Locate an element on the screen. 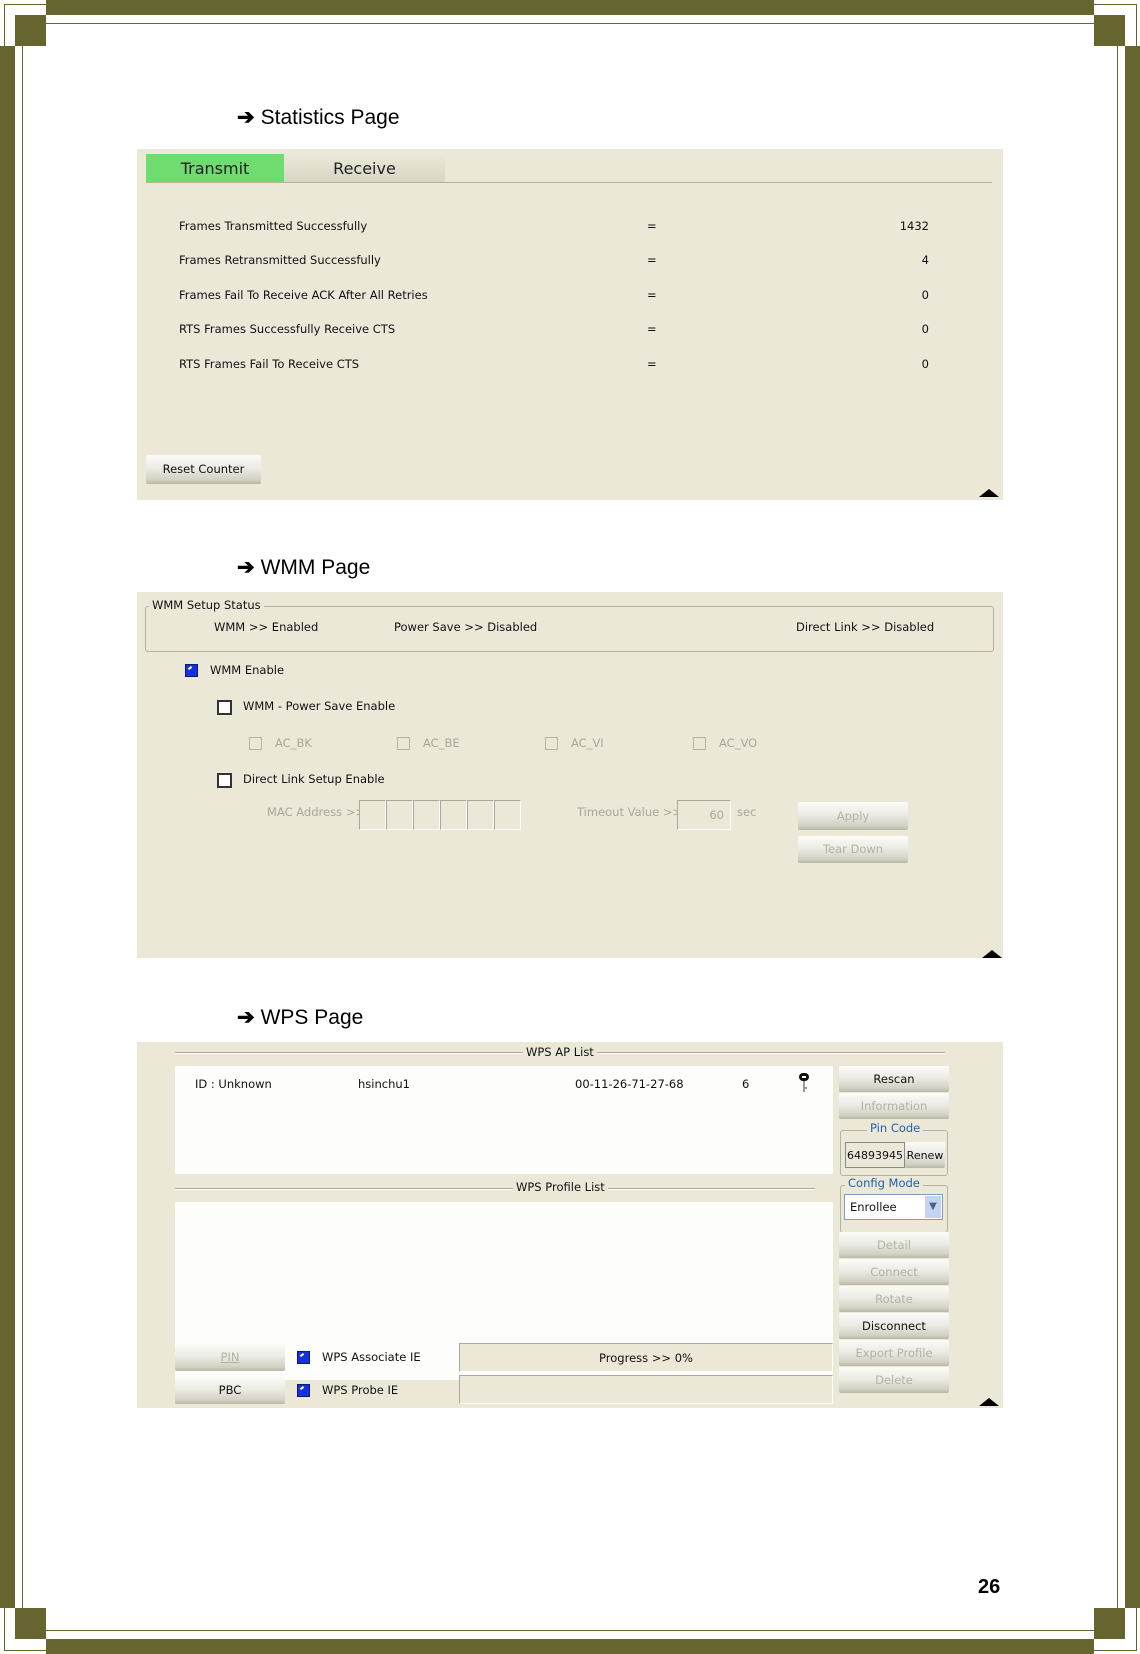 The width and height of the screenshot is (1140, 1654). mac-address-label: MAC Address >> is located at coordinates (316, 812).